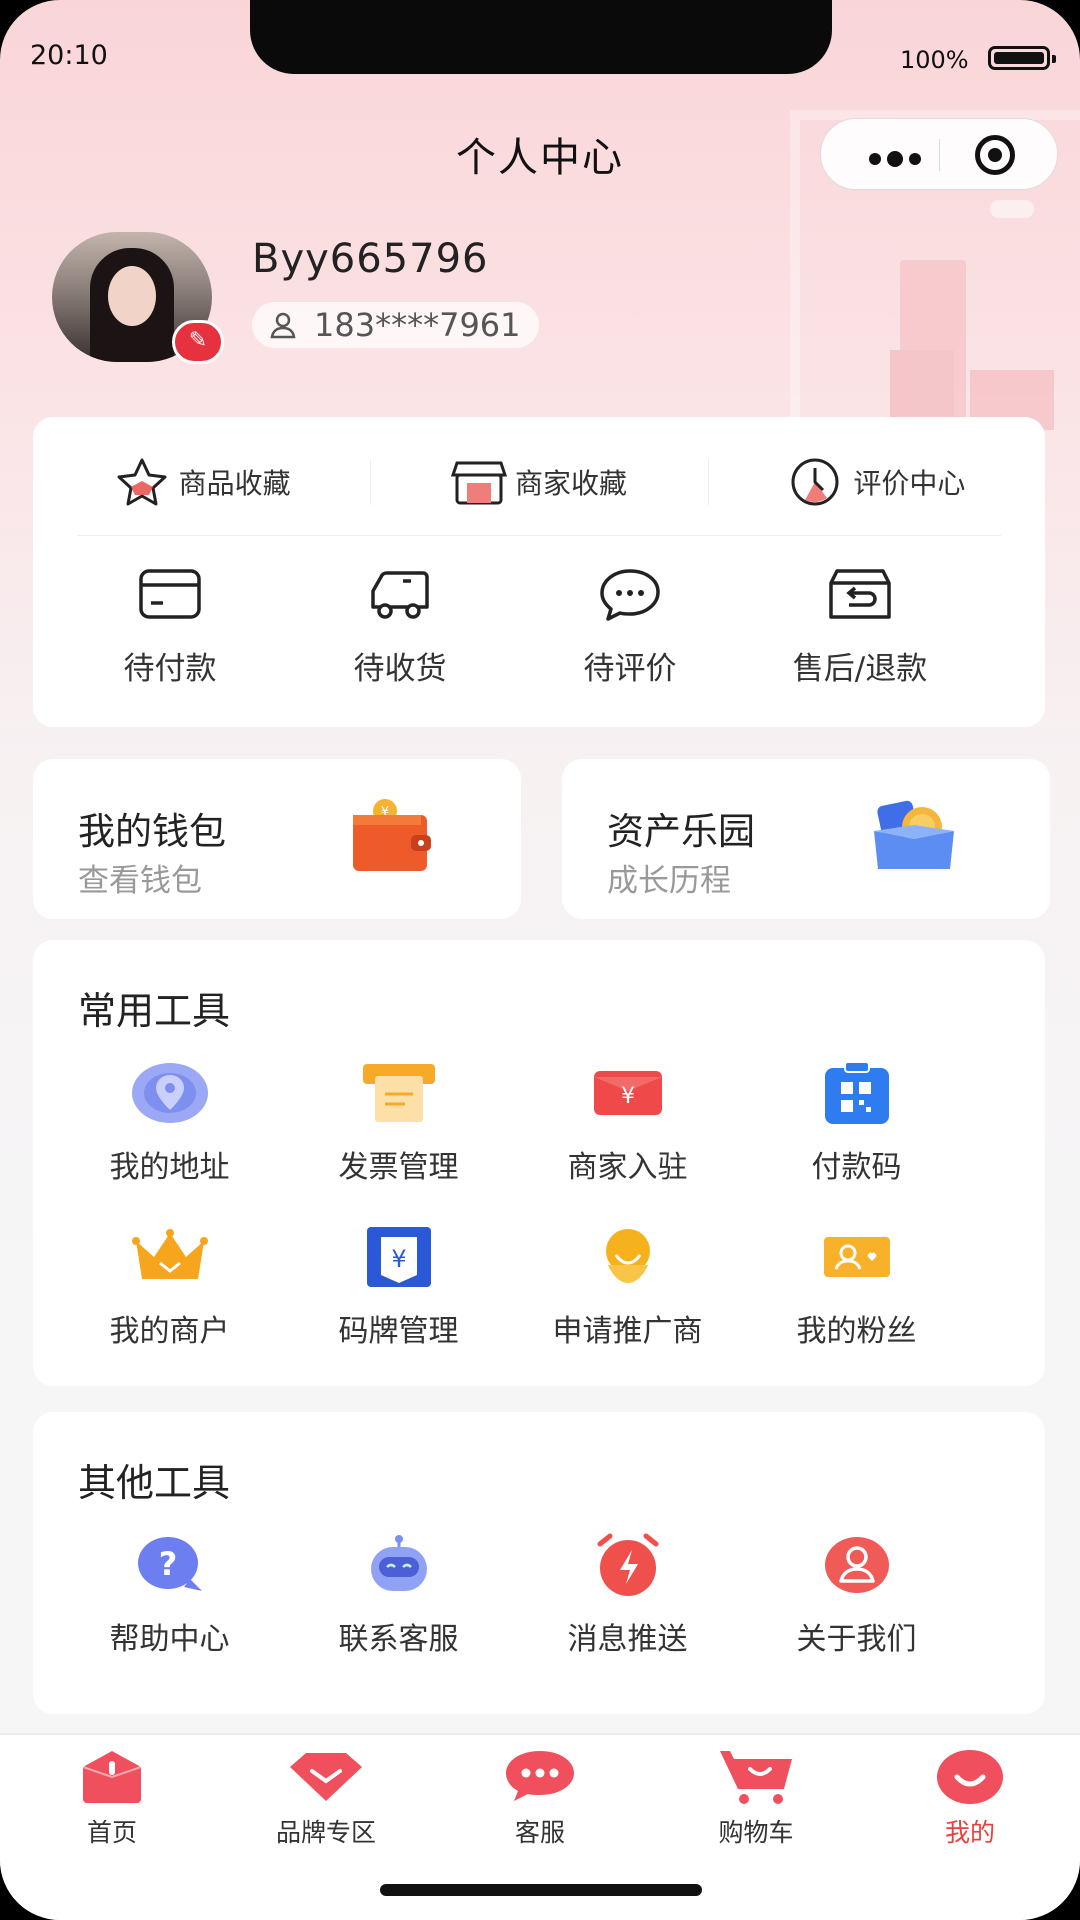 The image size is (1080, 1920). I want to click on mini-program-capsule, so click(939, 154).